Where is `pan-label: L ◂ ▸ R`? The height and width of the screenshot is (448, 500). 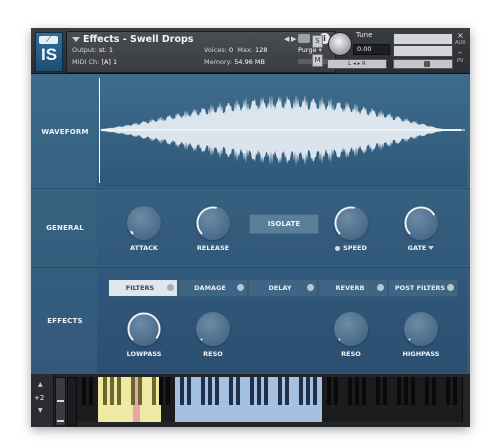
pan-label: L ◂ ▸ R is located at coordinates (357, 64).